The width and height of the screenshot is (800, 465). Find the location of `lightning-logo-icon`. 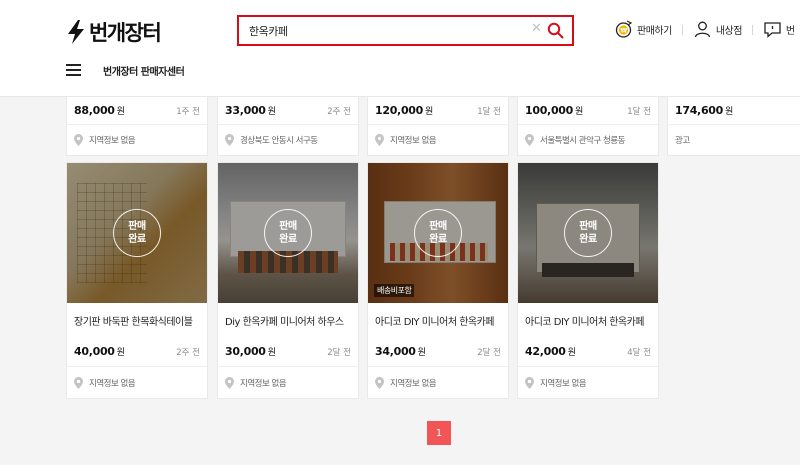

lightning-logo-icon is located at coordinates (76, 32).